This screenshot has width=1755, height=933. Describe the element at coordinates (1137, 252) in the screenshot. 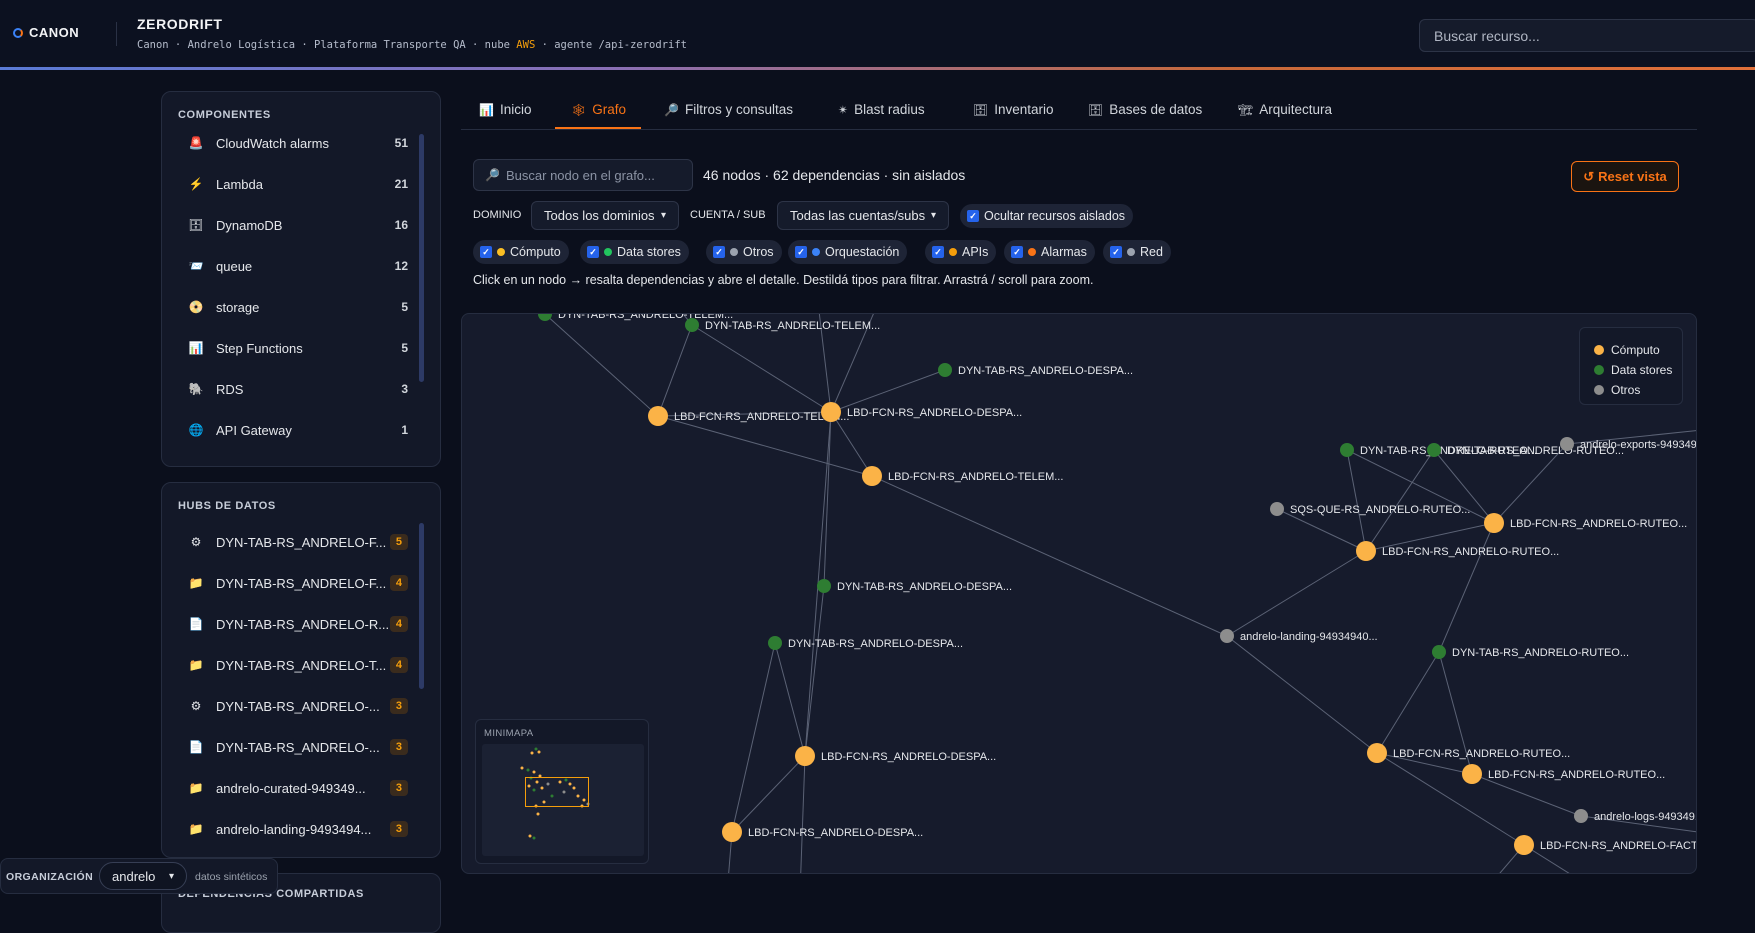

I see `type-filter-red: ✓ Red` at that location.